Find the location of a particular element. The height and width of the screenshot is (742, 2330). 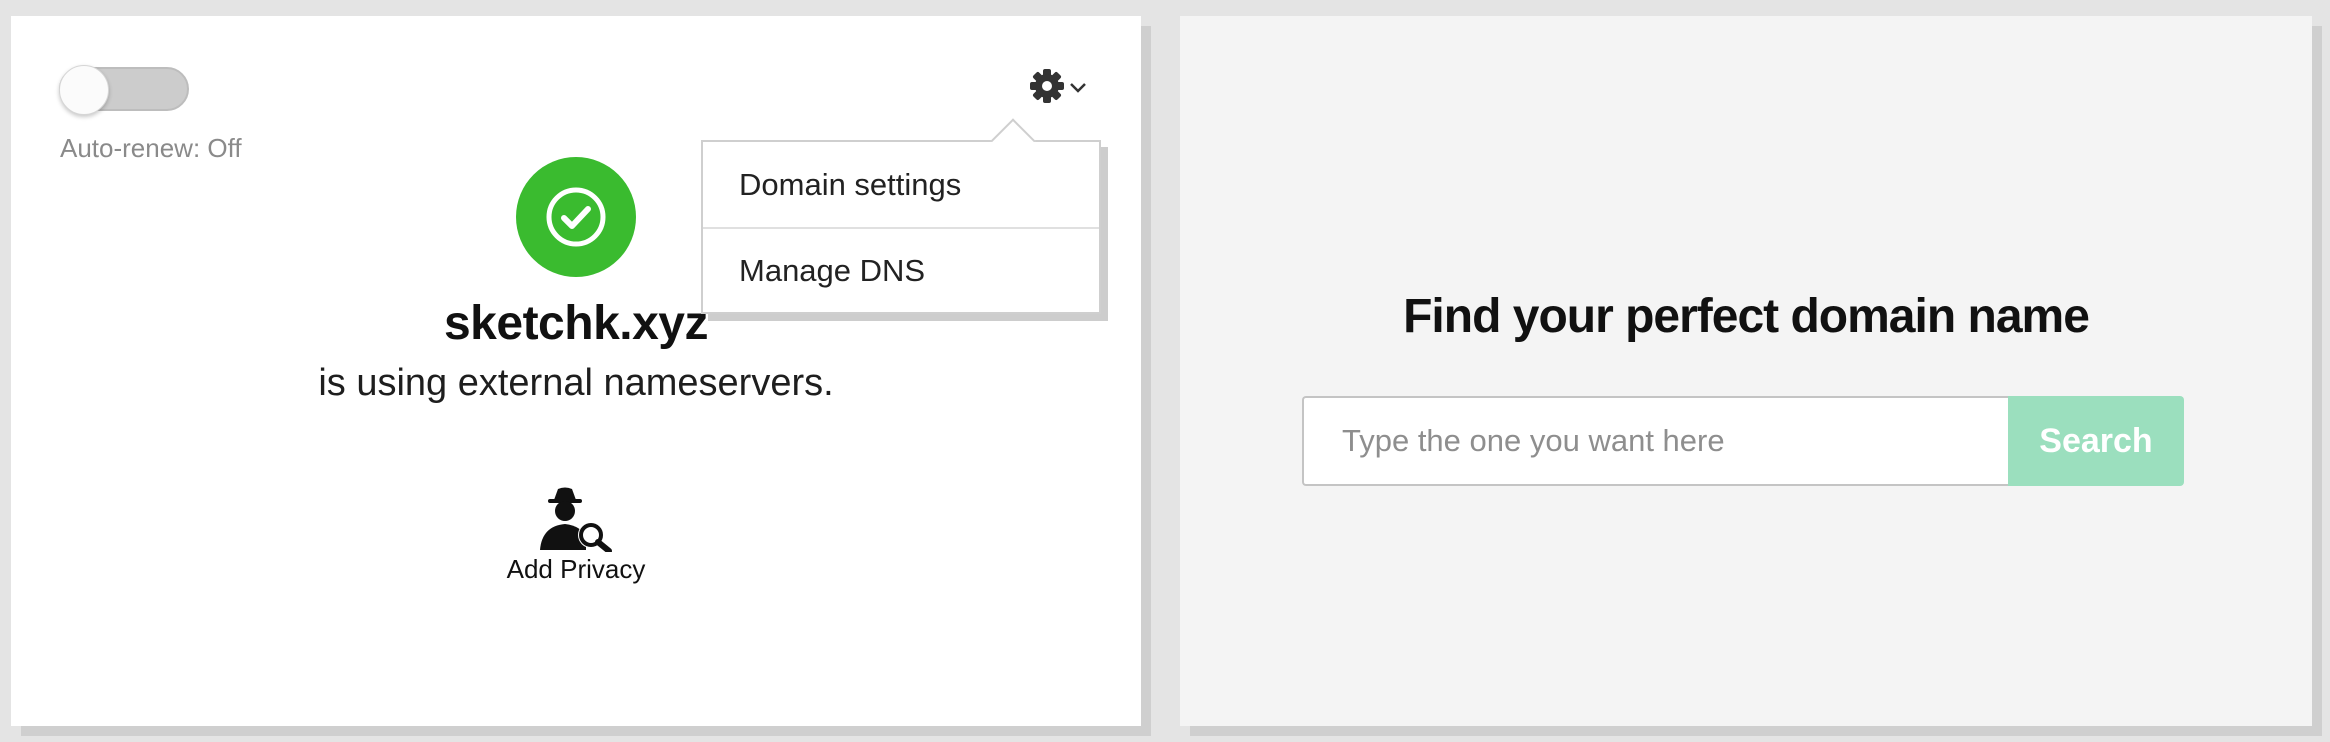

add-privacy-button: Add Privacy is located at coordinates (576, 535).